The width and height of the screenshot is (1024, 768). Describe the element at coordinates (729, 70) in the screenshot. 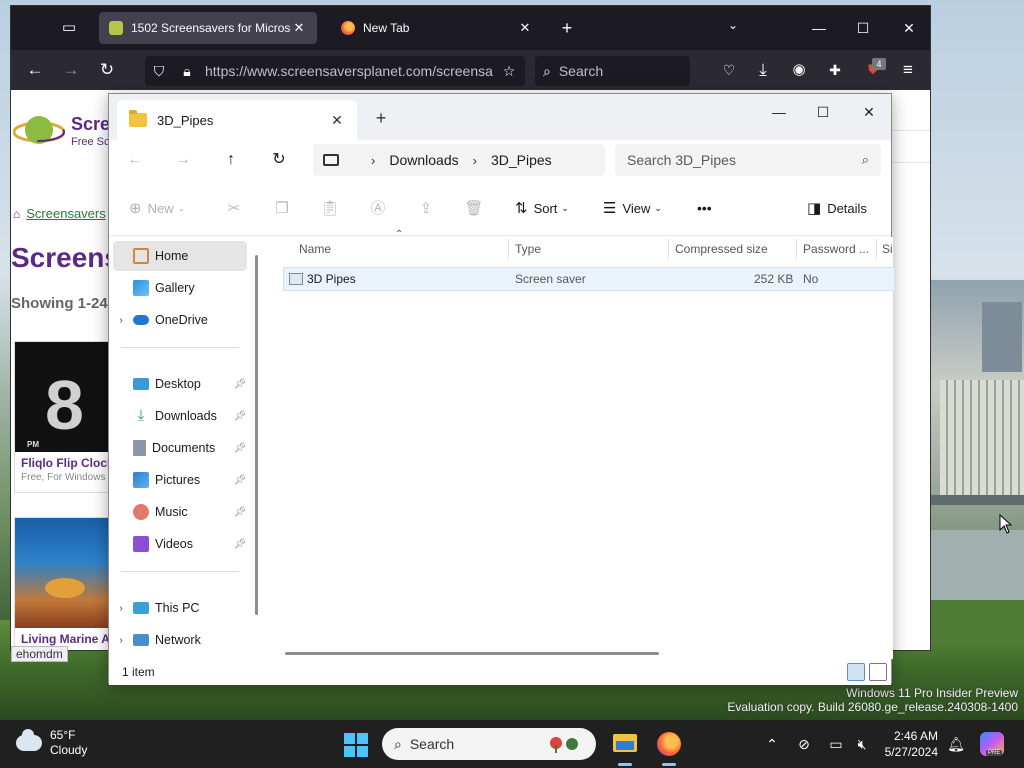

I see `pocket-icon: ♡` at that location.